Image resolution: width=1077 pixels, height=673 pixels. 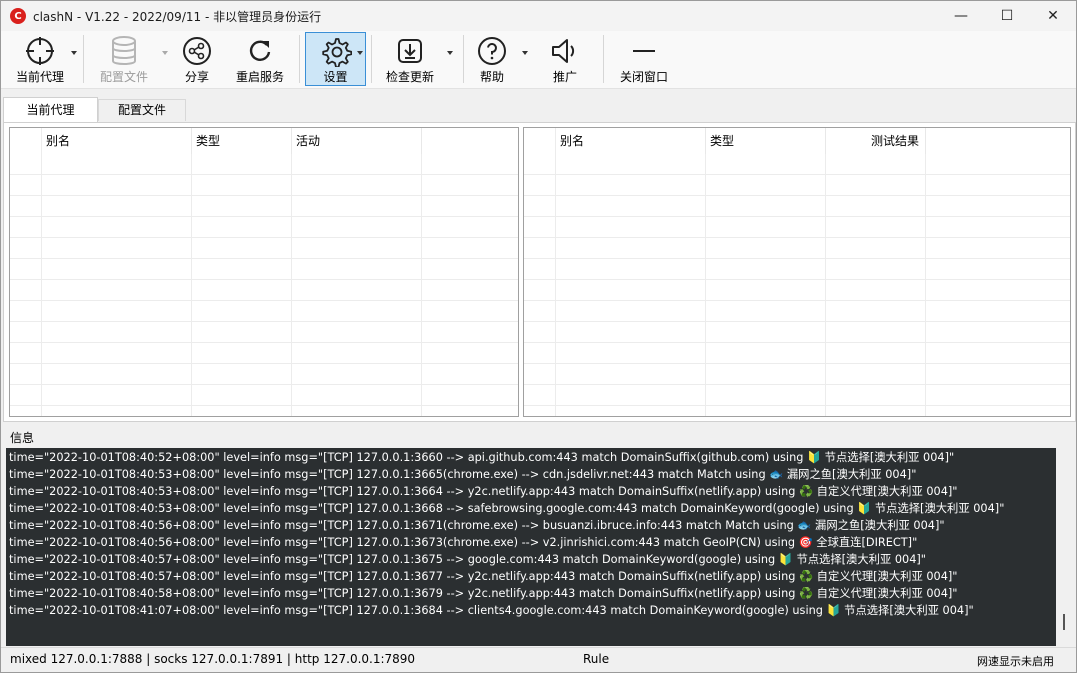 I want to click on grid-header: 别名 类型 测试结果, so click(x=797, y=141).